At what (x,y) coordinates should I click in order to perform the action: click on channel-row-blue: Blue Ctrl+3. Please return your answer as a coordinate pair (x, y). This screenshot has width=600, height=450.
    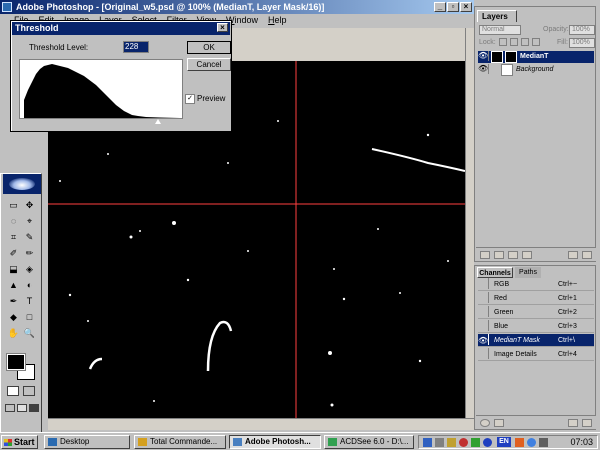
    Looking at the image, I should click on (536, 326).